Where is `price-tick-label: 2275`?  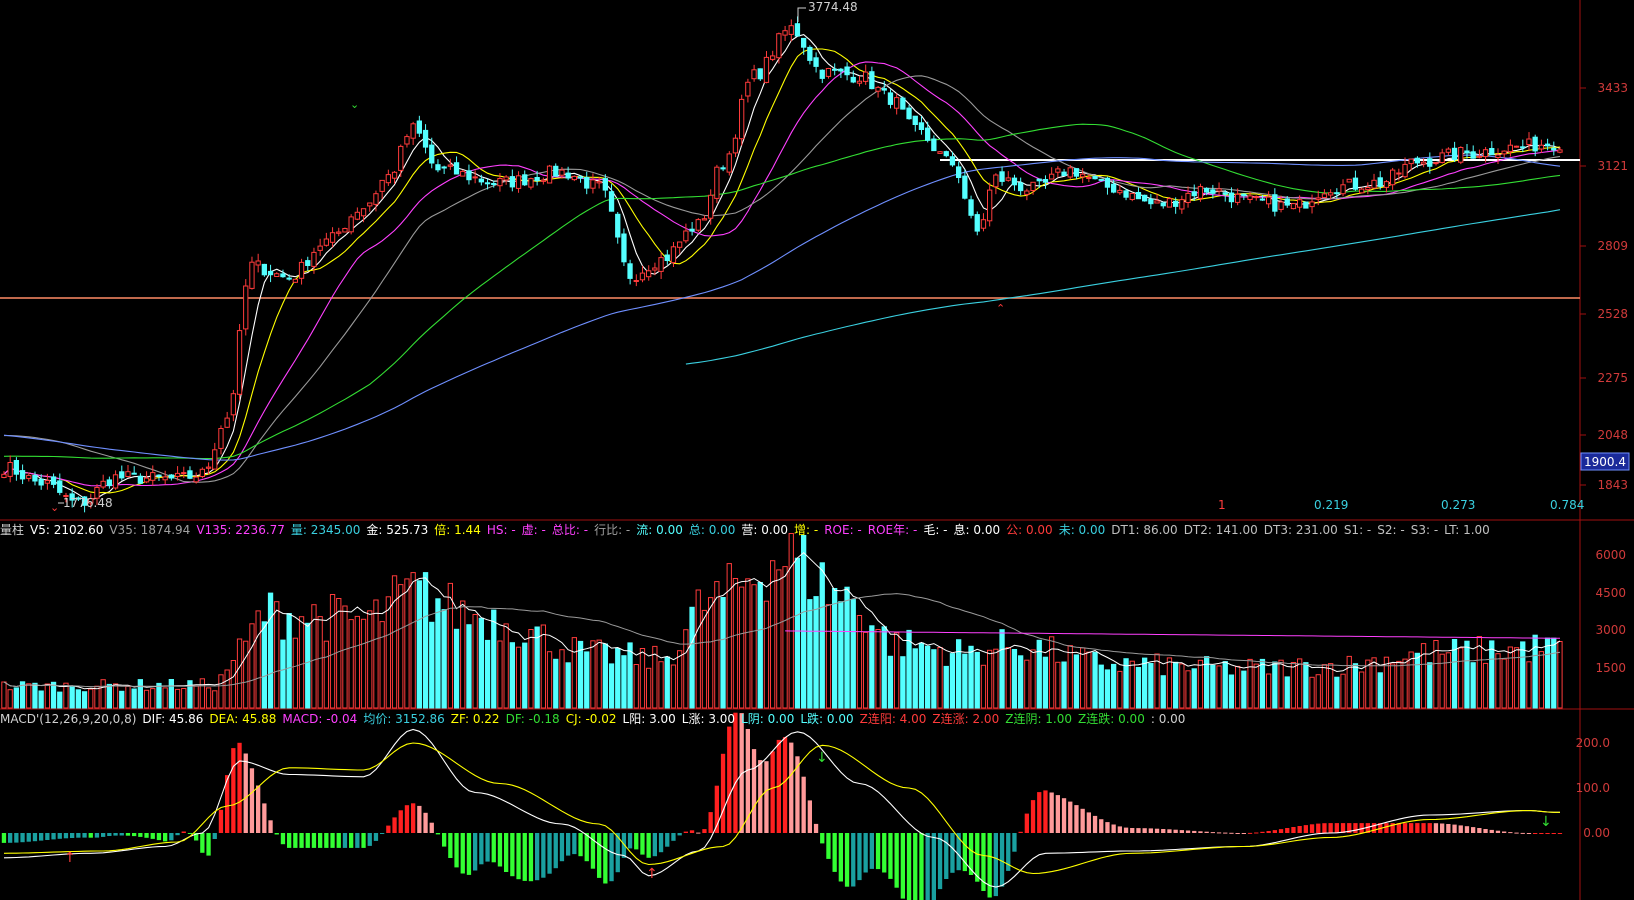 price-tick-label: 2275 is located at coordinates (1612, 378).